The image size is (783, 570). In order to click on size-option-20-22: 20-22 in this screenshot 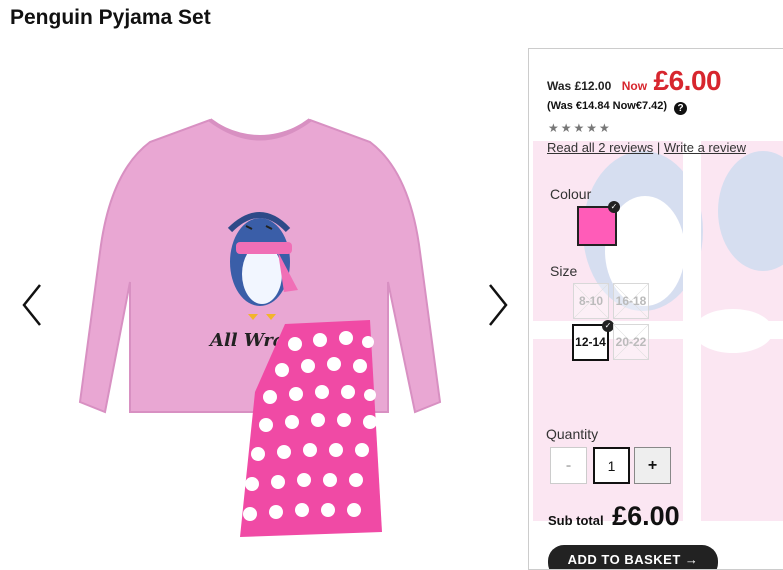, I will do `click(631, 342)`.